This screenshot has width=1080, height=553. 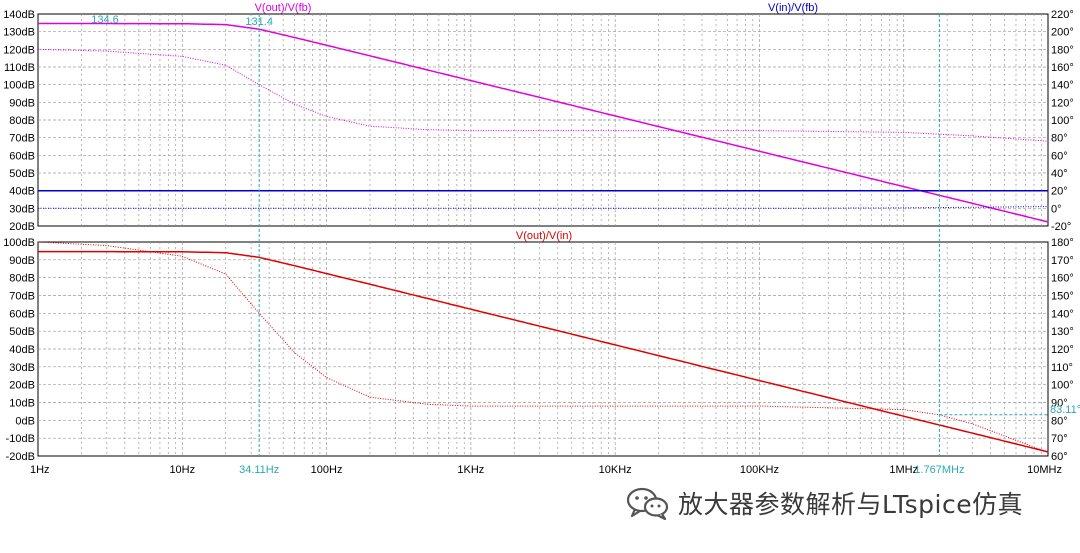 What do you see at coordinates (1062, 261) in the screenshot?
I see `y-right-tick-label: 170°` at bounding box center [1062, 261].